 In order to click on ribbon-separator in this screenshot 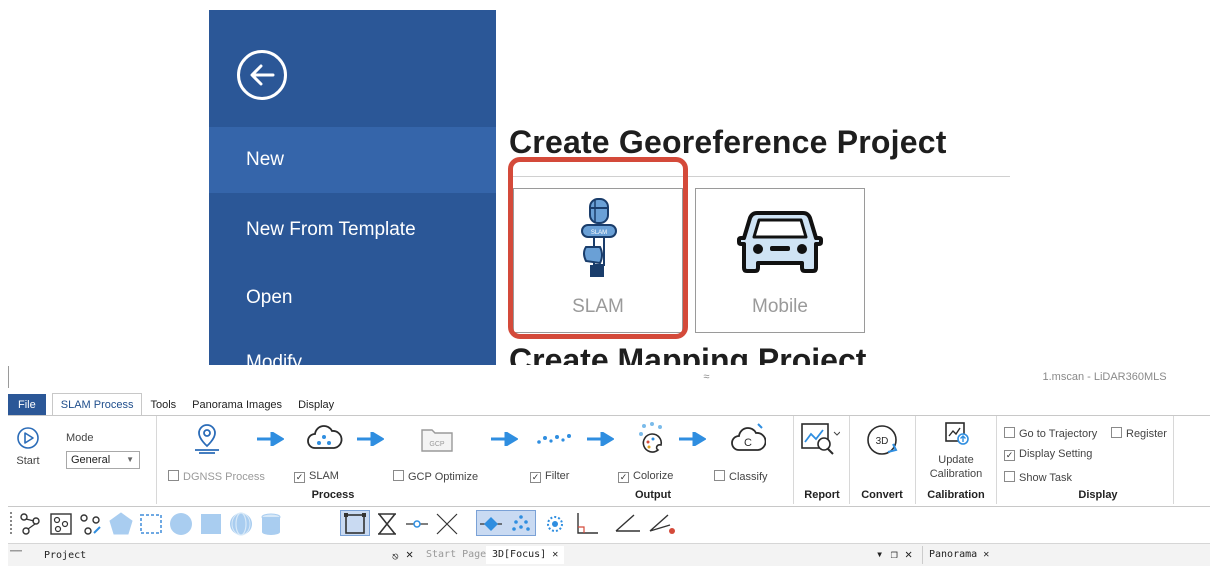, I will do `click(915, 460)`.